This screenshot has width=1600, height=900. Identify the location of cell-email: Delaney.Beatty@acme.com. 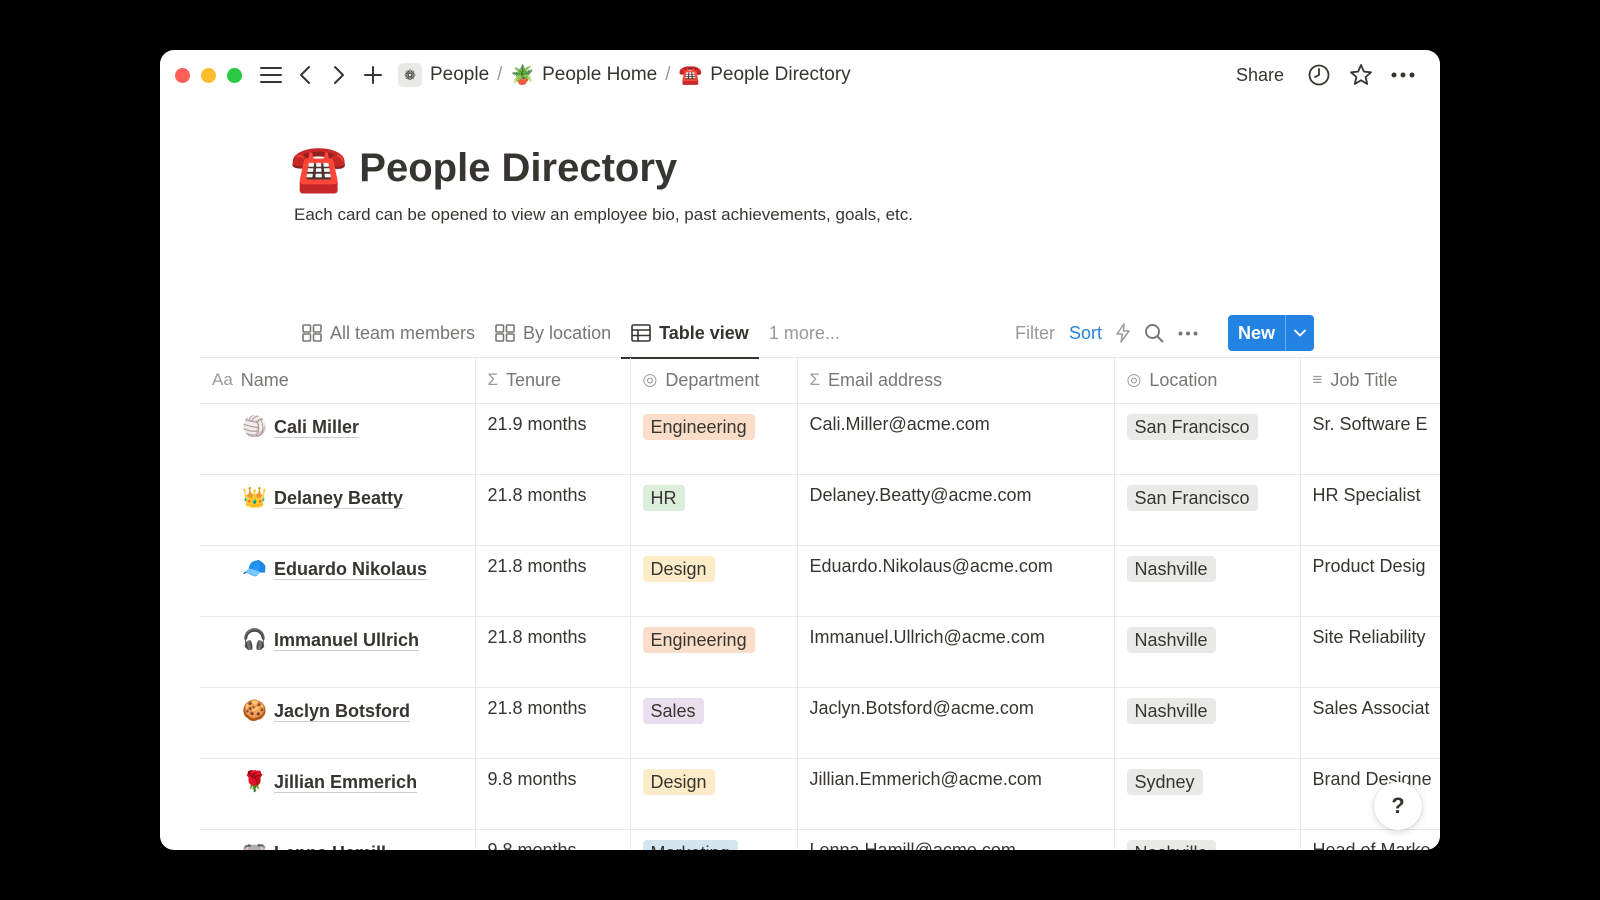
(956, 510).